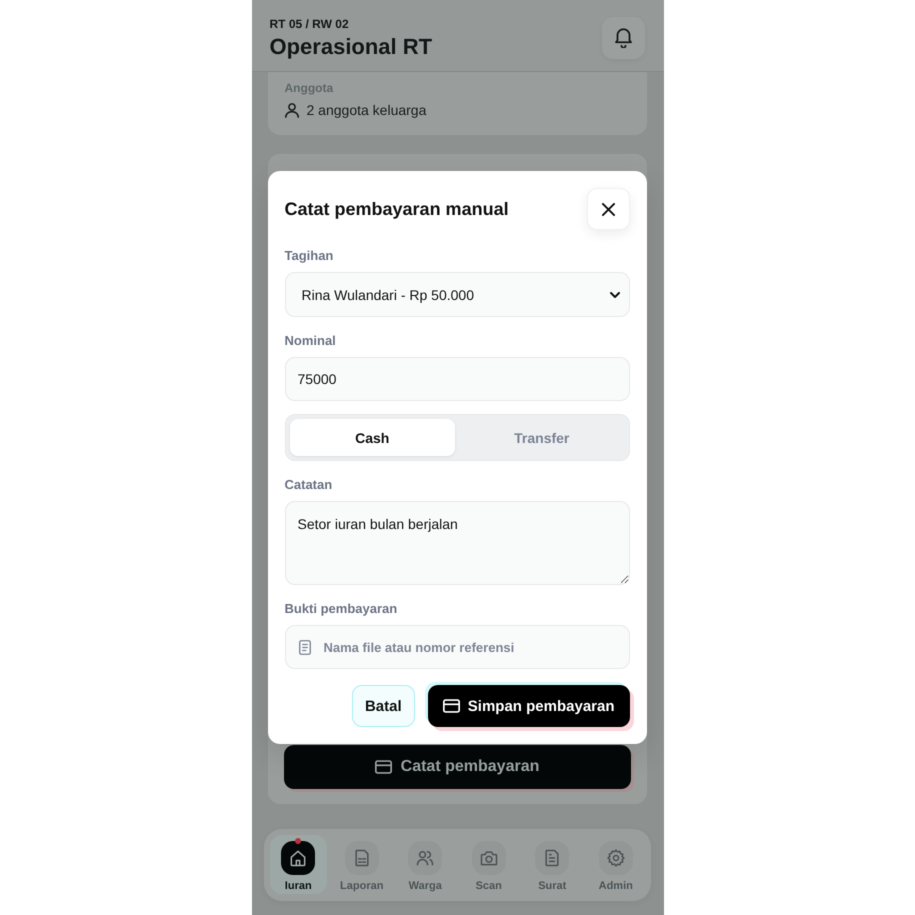  I want to click on bell-icon, so click(623, 38).